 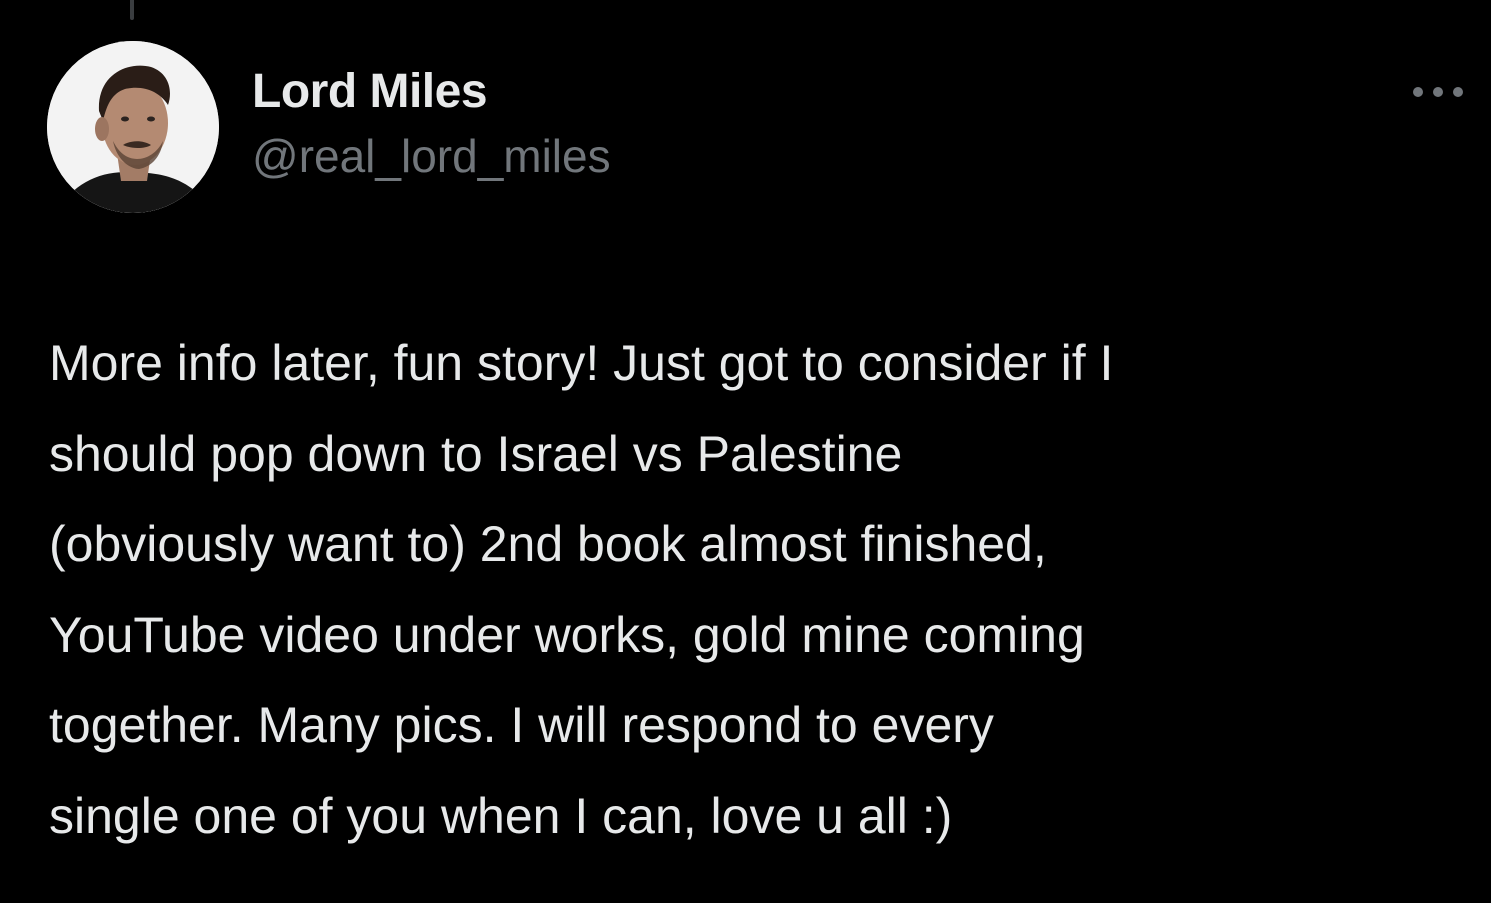 What do you see at coordinates (431, 156) in the screenshot?
I see `author-handle: @real_lord_miles` at bounding box center [431, 156].